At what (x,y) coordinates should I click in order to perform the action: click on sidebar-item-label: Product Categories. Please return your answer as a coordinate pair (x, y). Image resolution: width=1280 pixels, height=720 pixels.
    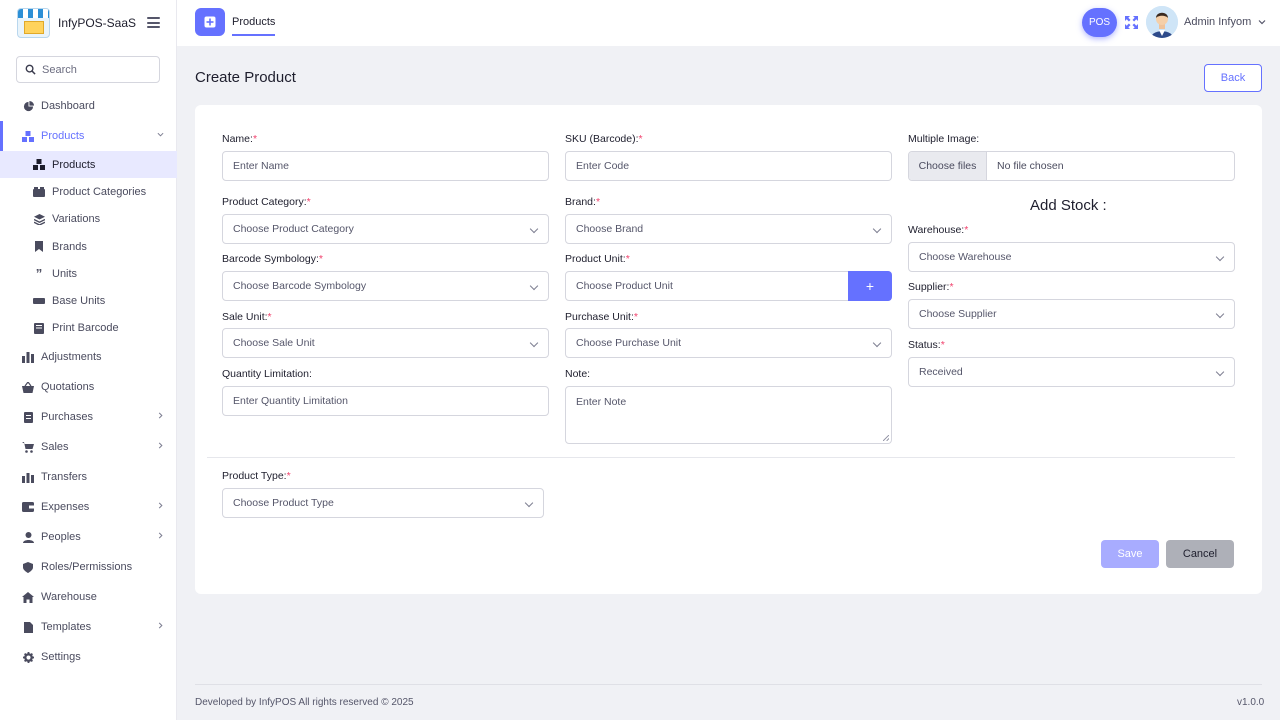
    Looking at the image, I should click on (99, 191).